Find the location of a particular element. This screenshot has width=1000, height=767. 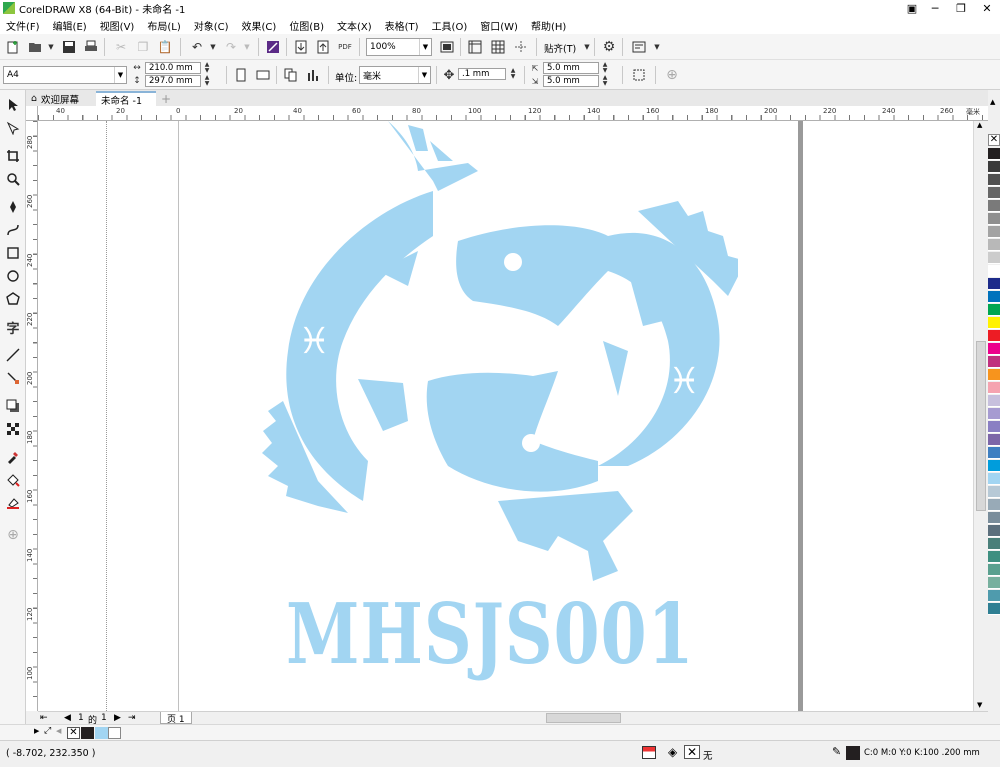

vertical-scrollbar: ▲ ▼ is located at coordinates (980, 416).